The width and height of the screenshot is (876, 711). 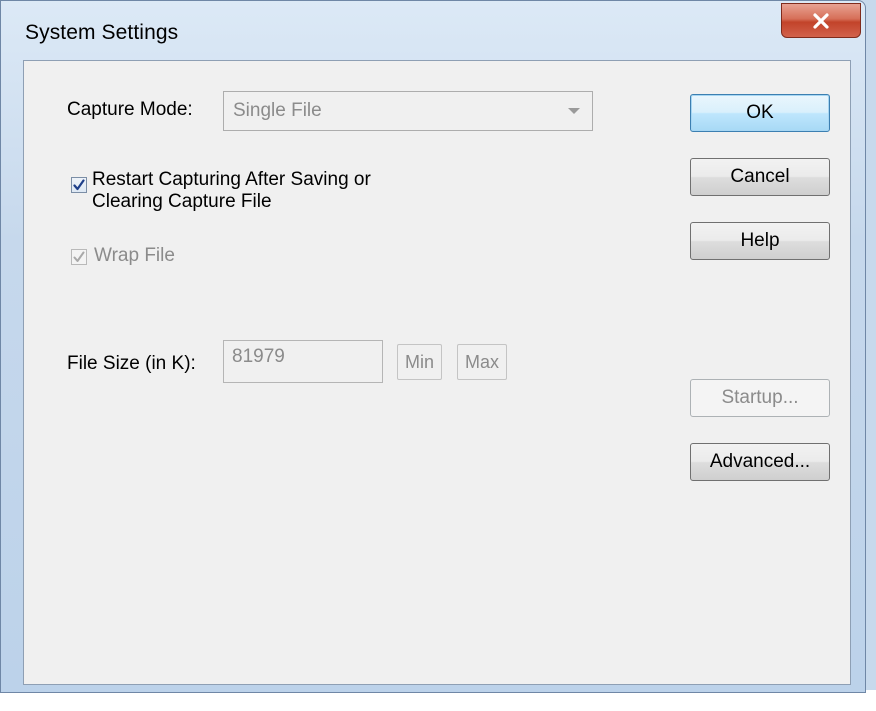 What do you see at coordinates (482, 362) in the screenshot?
I see `max-button: Max` at bounding box center [482, 362].